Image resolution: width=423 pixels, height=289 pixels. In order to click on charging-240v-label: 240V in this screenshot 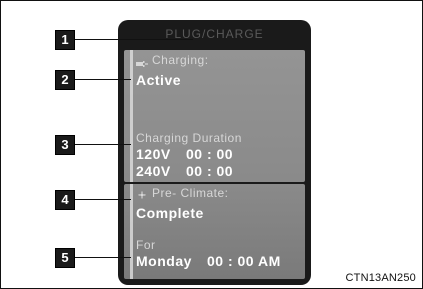, I will do `click(153, 171)`.